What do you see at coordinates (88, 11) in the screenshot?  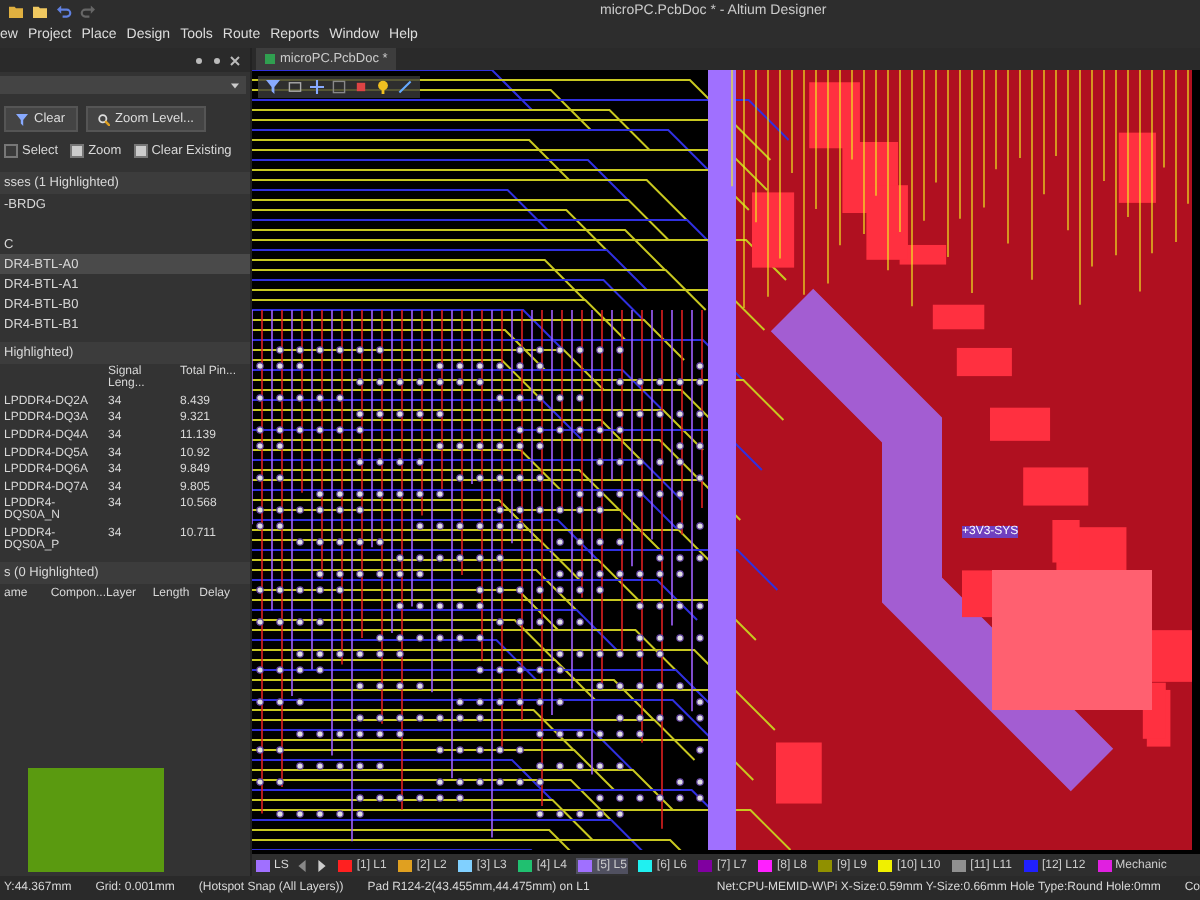 I see `redo-icon` at bounding box center [88, 11].